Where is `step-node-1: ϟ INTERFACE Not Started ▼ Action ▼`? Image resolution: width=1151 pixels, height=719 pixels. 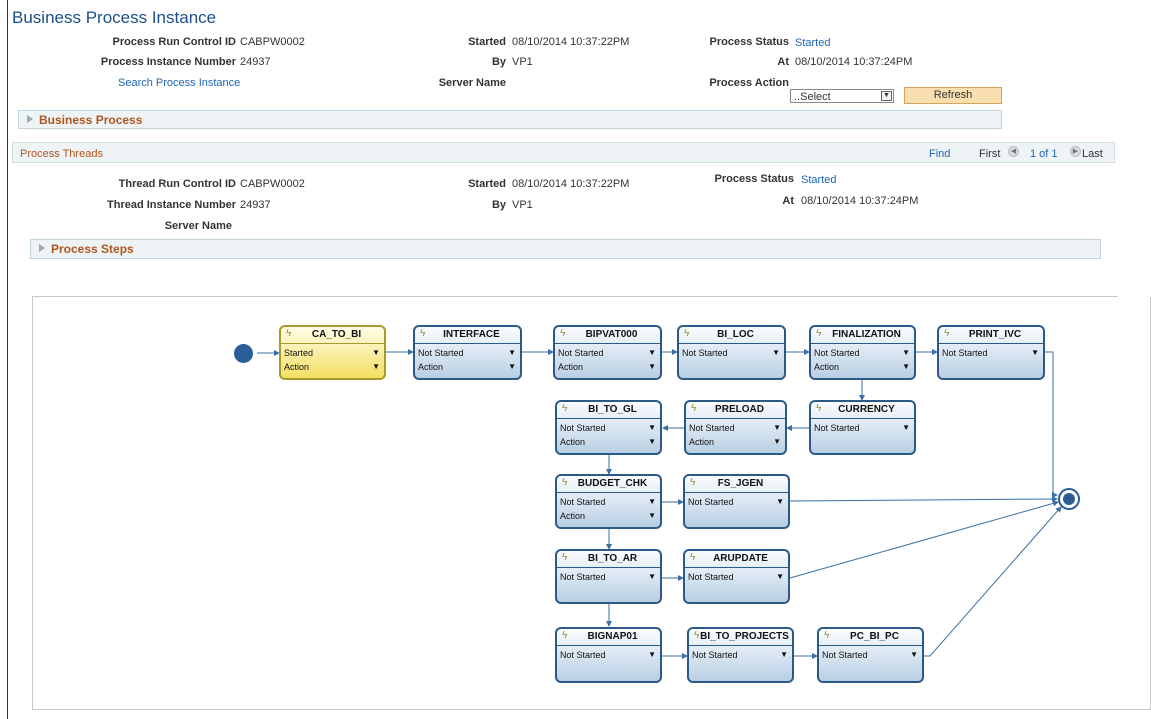
step-node-1: ϟ INTERFACE Not Started ▼ Action ▼ is located at coordinates (467, 352).